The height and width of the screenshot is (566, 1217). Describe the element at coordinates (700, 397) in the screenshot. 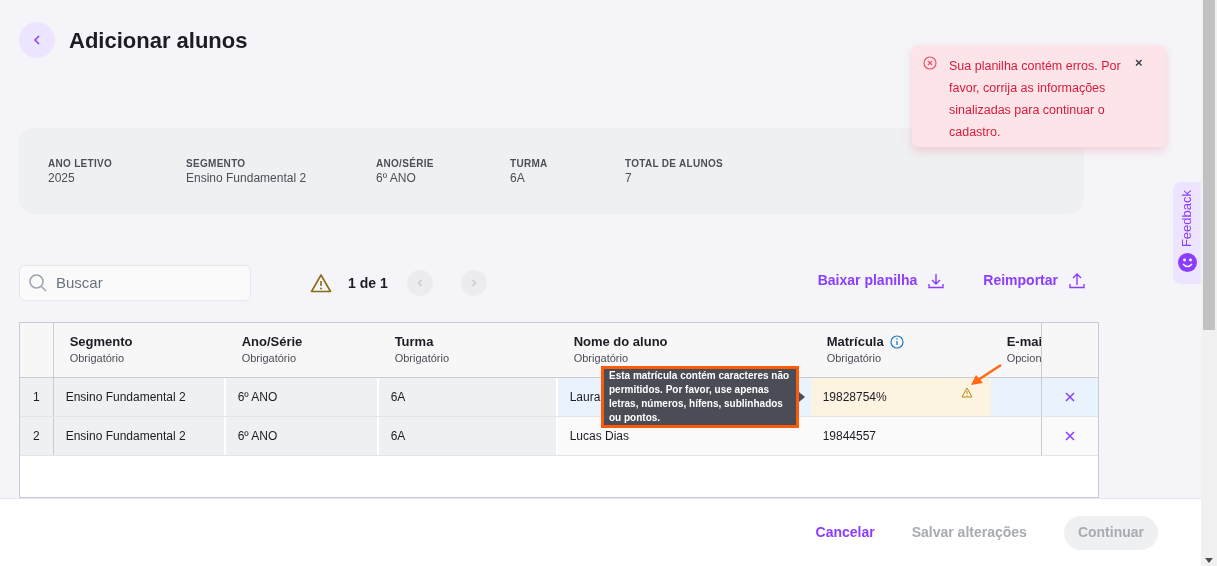

I see `error-tooltip: Esta matrícula contém caracteres não permitidos. Por favor, use apenas letras, números, hífens, sublinhados ou pontos.` at that location.